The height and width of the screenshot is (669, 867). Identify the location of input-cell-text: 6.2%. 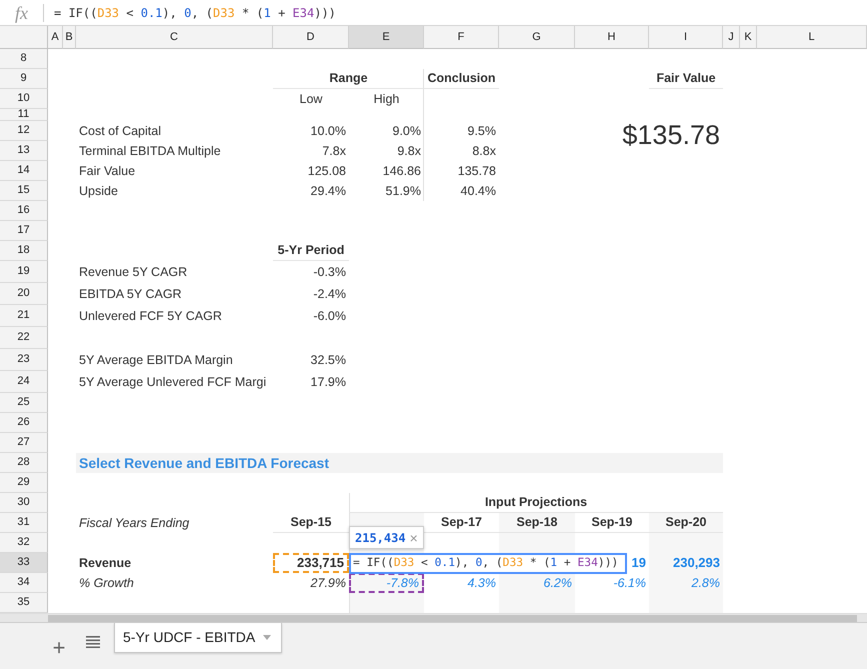
(557, 583).